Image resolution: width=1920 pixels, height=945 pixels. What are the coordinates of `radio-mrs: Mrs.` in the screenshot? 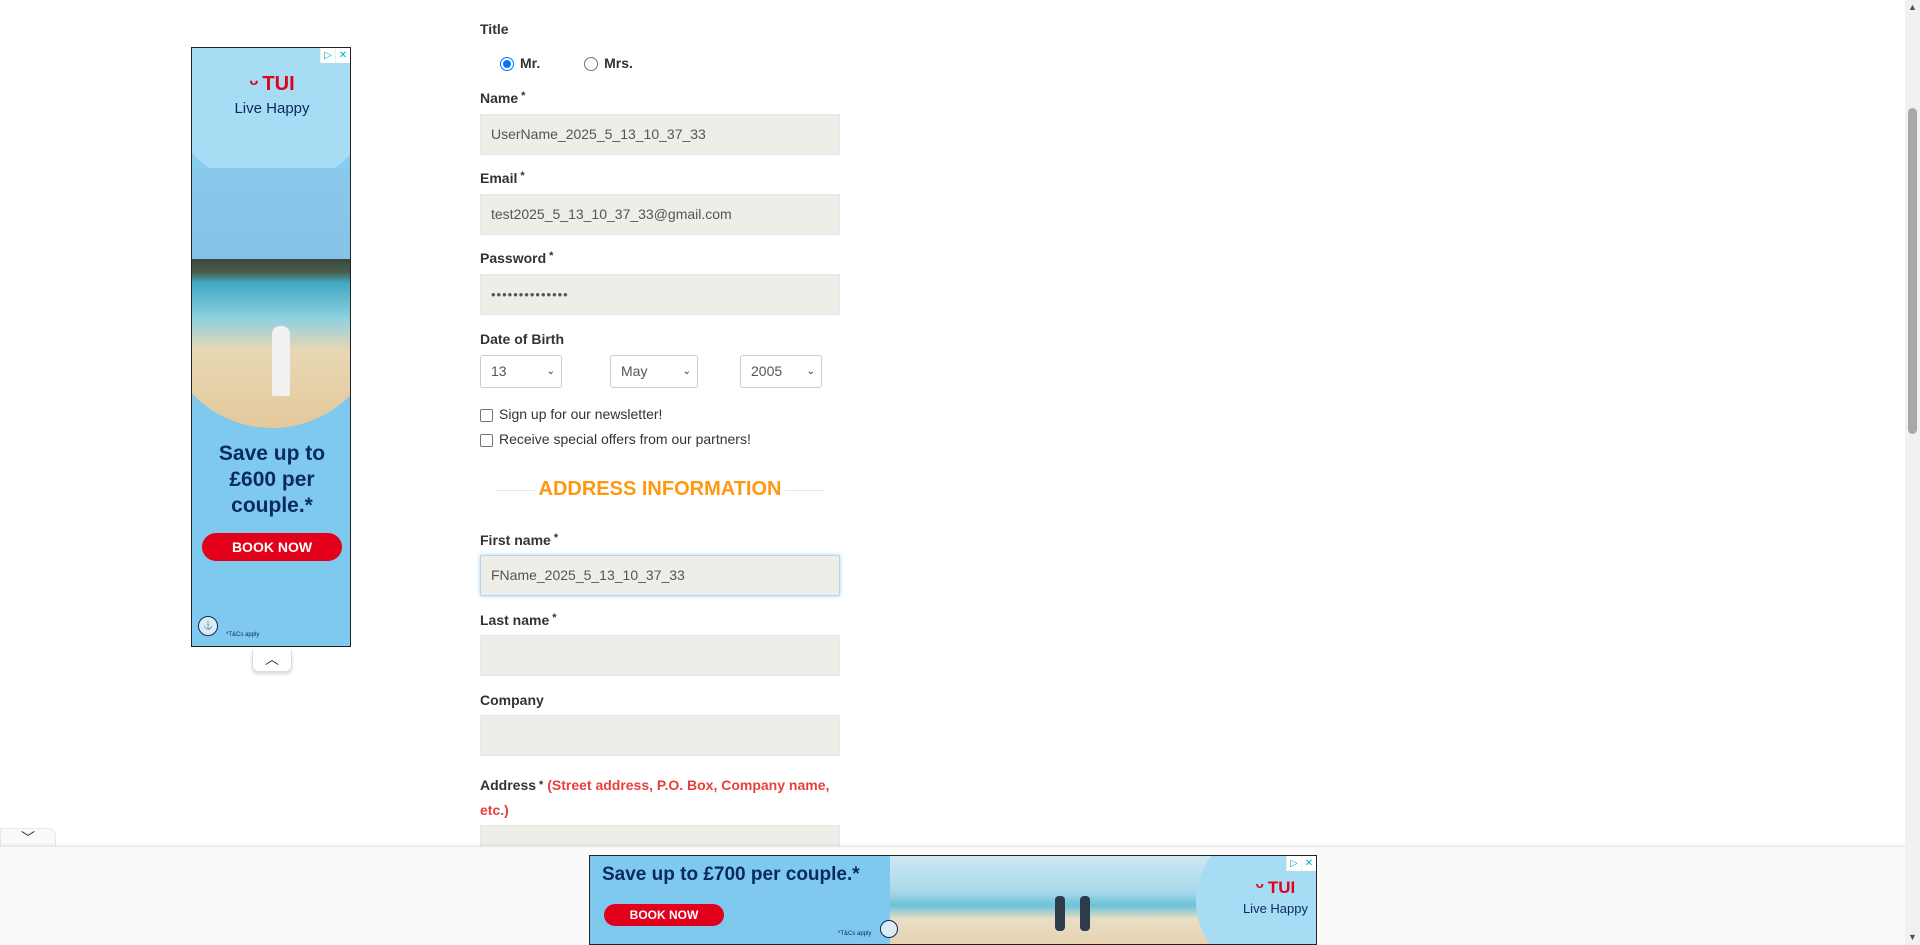 It's located at (608, 63).